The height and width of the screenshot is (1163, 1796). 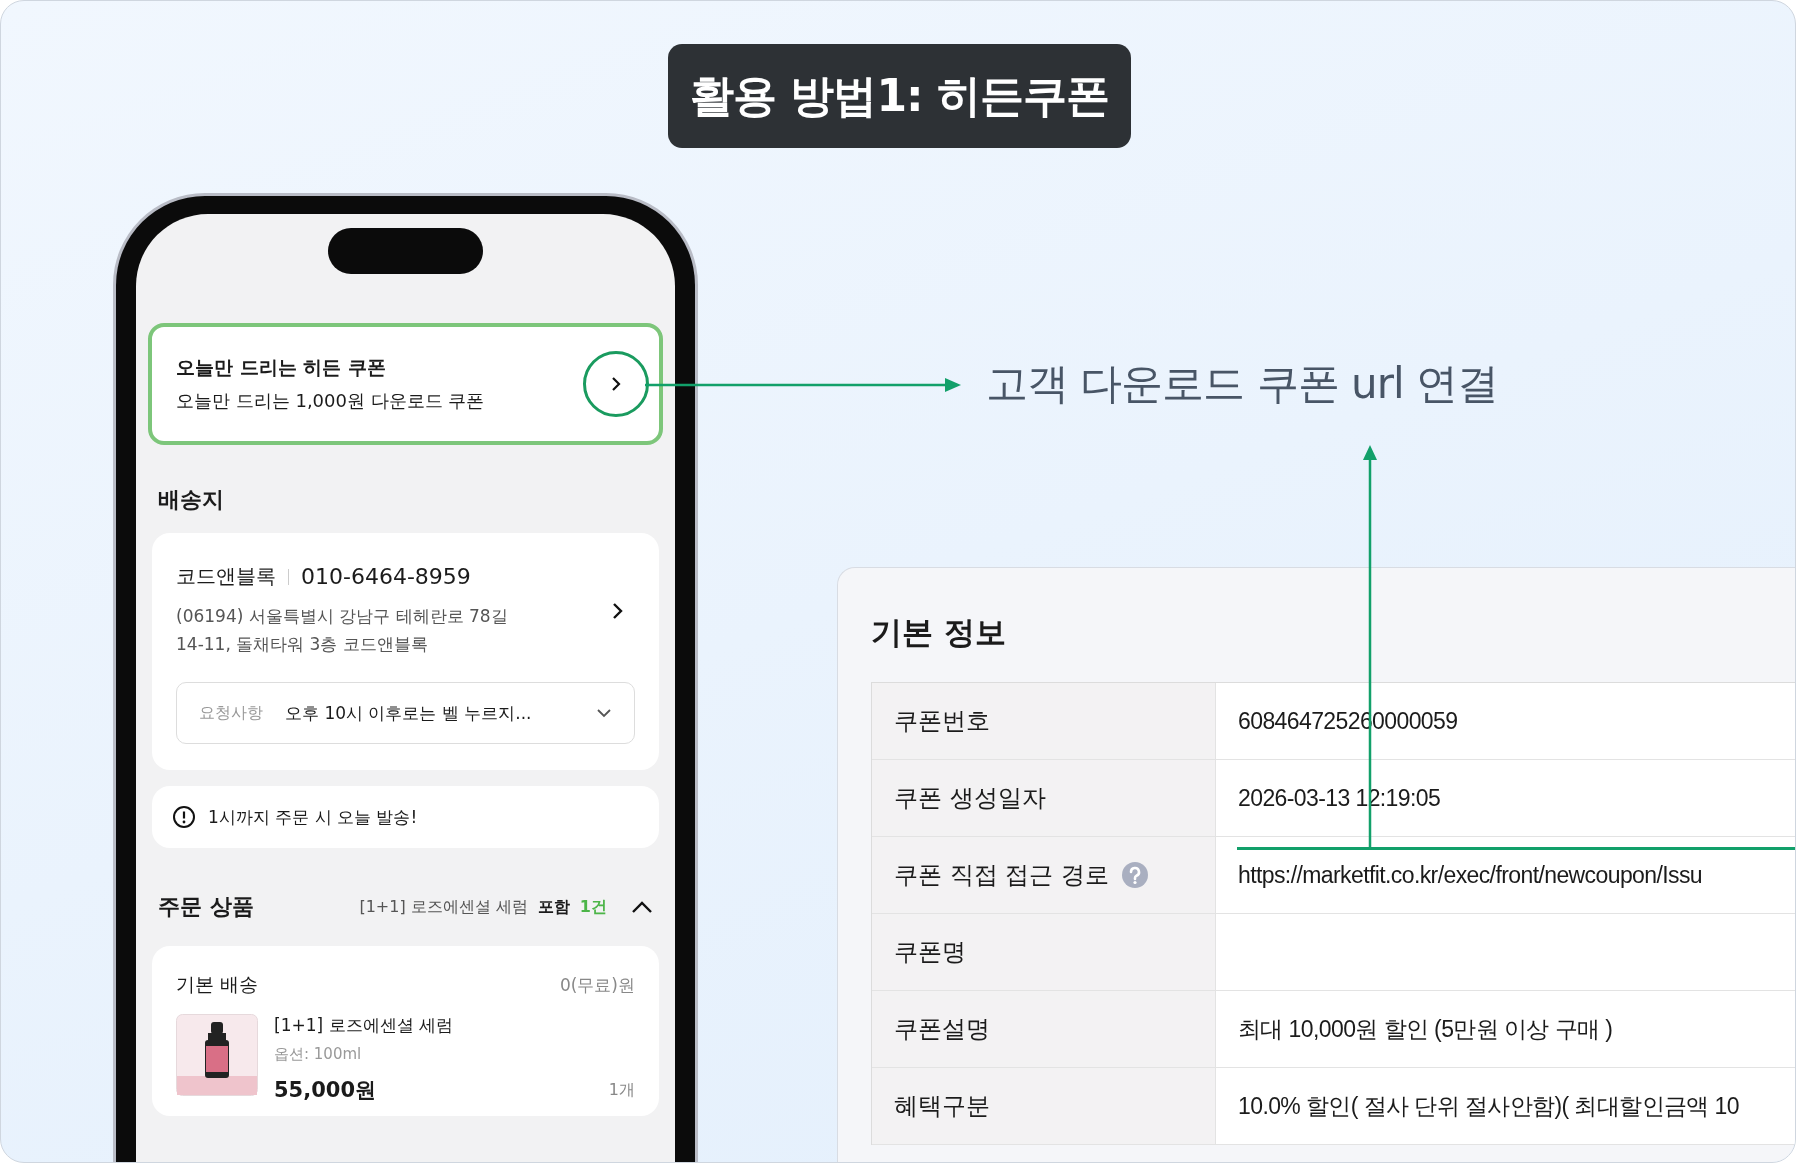 What do you see at coordinates (1505, 1106) in the screenshot?
I see `table-cell: 10.0% 할인( 절사 단위 절사안함)( 최대할인금액 10` at bounding box center [1505, 1106].